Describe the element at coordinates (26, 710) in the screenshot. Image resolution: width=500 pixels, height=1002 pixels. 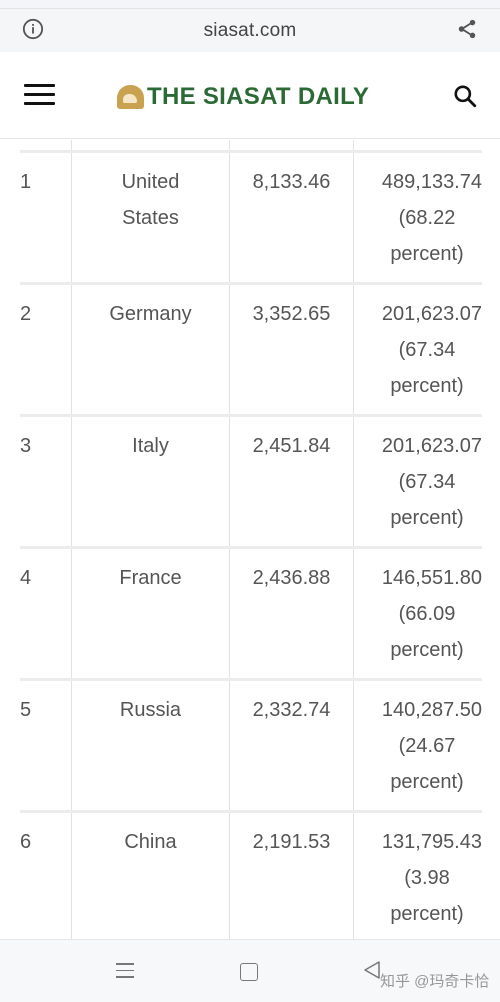
I see `rank-cell: 5` at that location.